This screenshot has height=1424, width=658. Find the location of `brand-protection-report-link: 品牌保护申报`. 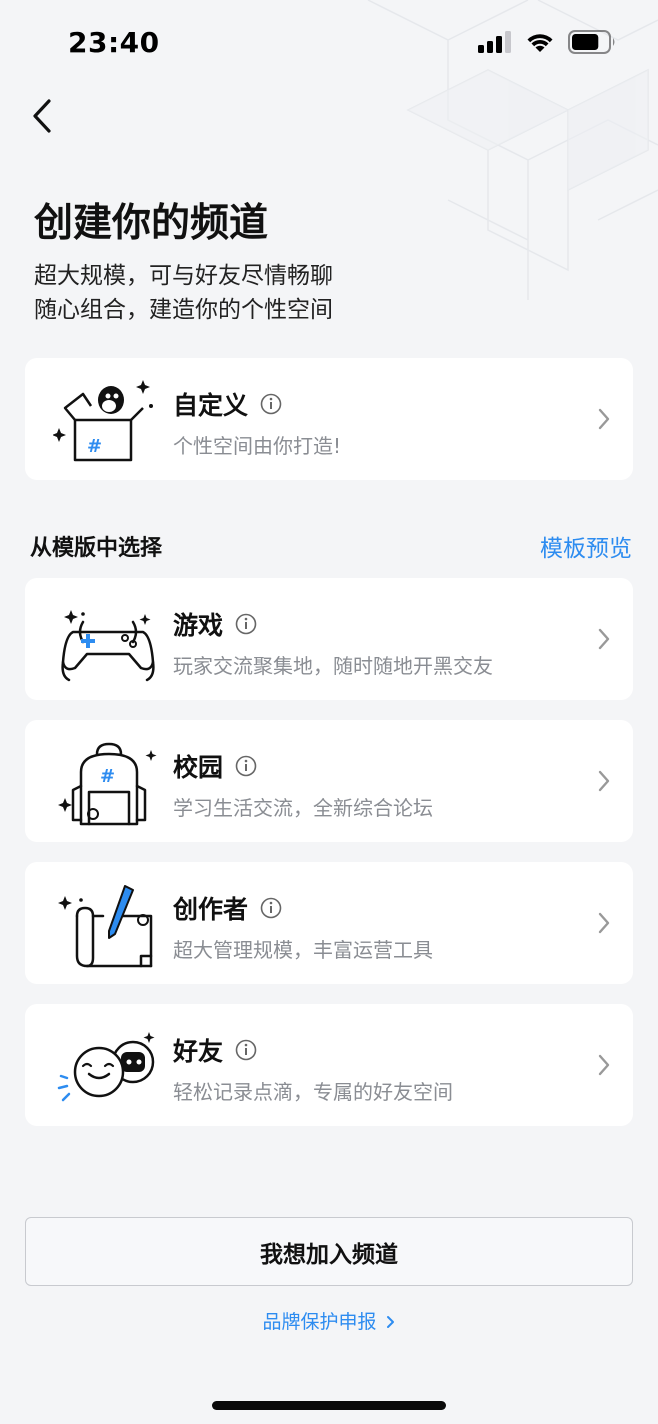

brand-protection-report-link: 品牌保护申报 is located at coordinates (329, 1320).